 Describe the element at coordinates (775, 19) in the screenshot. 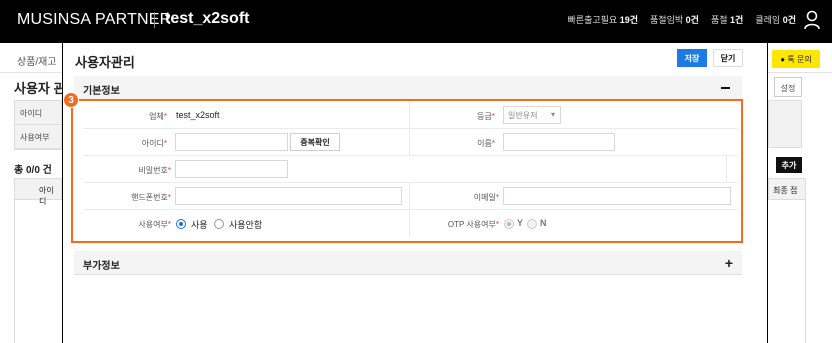

I see `stat-claim: 클레임 0건` at that location.